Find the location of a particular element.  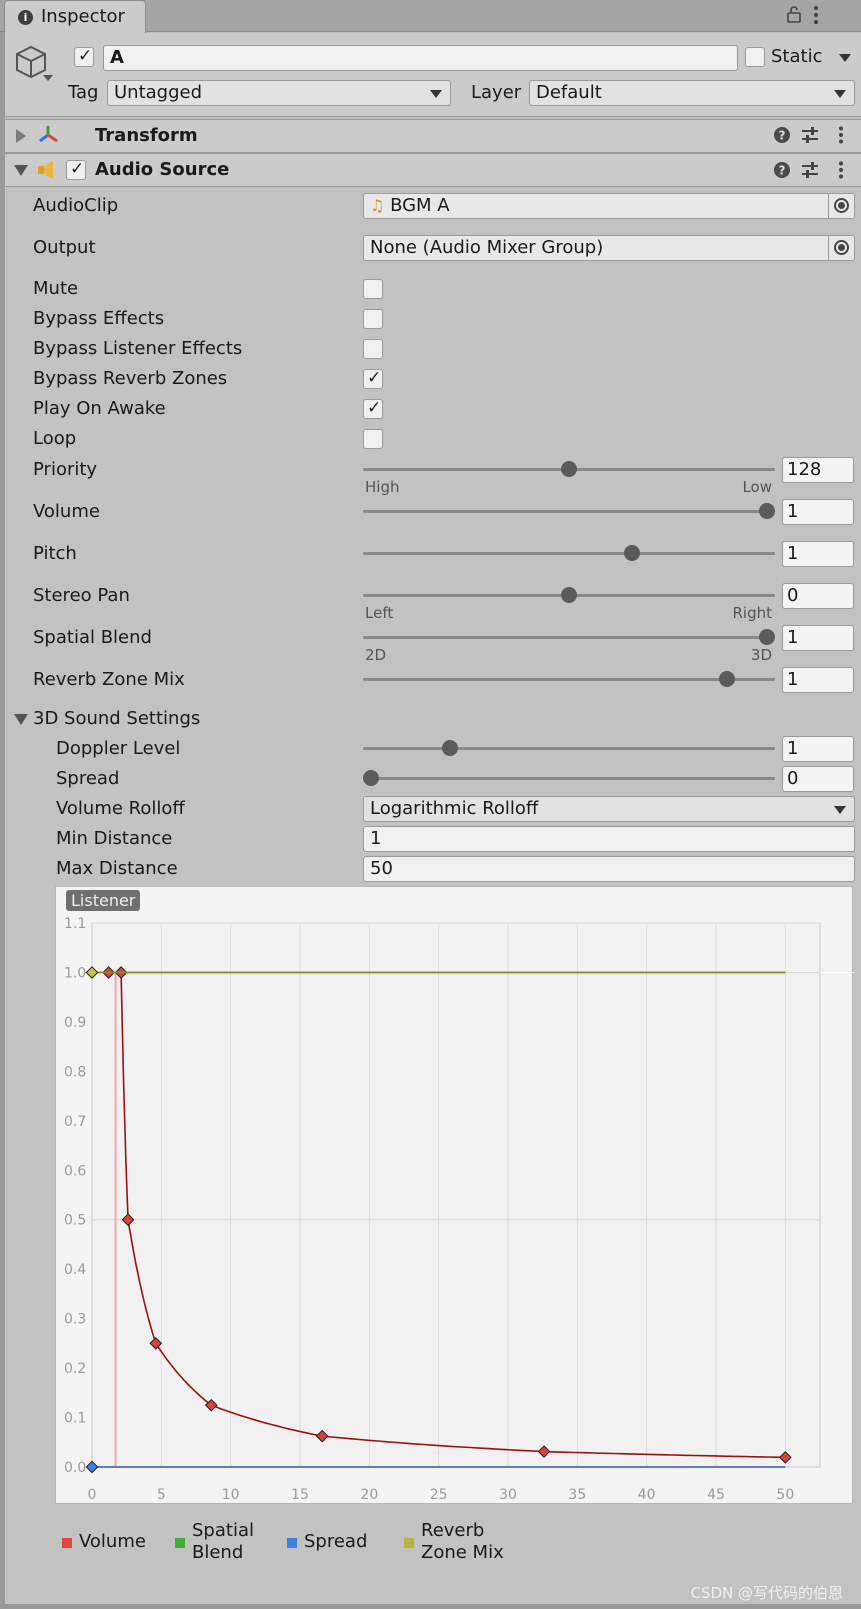

min-distance-label: Min Distance is located at coordinates (114, 838).